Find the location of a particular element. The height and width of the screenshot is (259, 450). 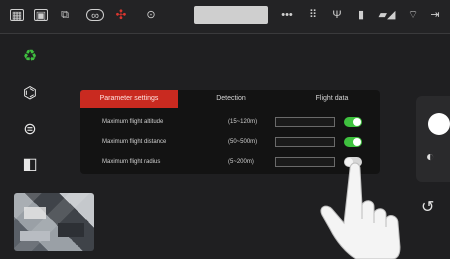

row-label: Maximum flight radius is located at coordinates (131, 162).